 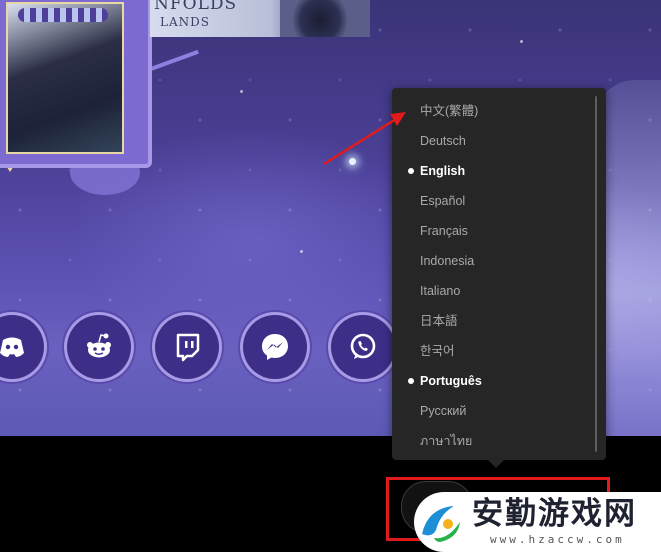 I want to click on language-option: Français, so click(x=499, y=231).